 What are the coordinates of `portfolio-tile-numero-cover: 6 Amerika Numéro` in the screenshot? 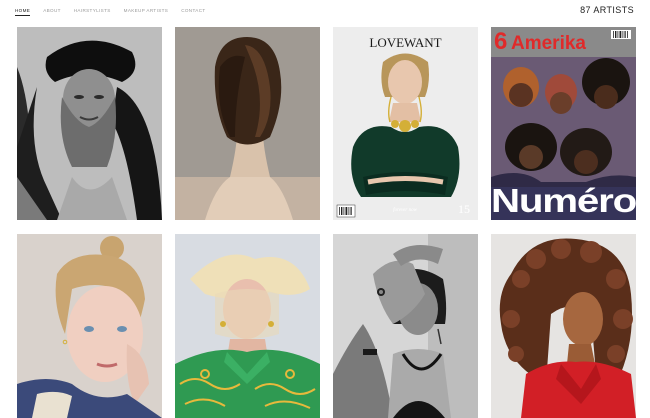 It's located at (563, 123).